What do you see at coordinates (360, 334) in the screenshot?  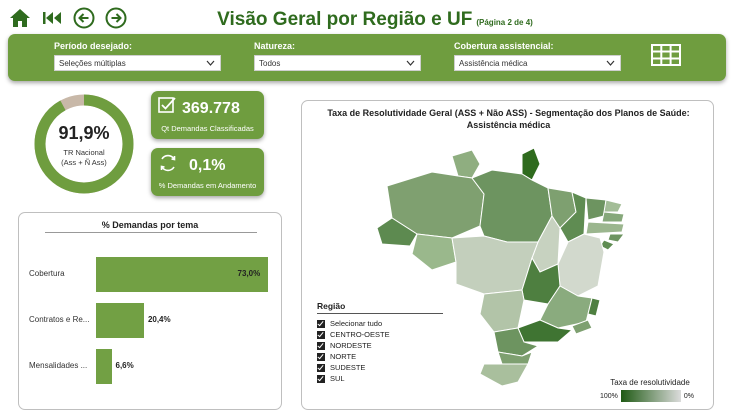 I see `region-option-label: CENTRO-OESTE` at bounding box center [360, 334].